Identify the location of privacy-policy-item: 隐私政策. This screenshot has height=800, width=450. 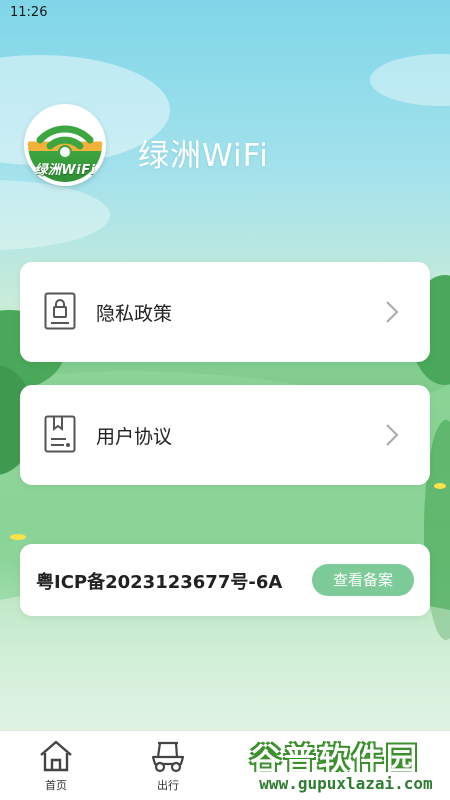
(225, 312).